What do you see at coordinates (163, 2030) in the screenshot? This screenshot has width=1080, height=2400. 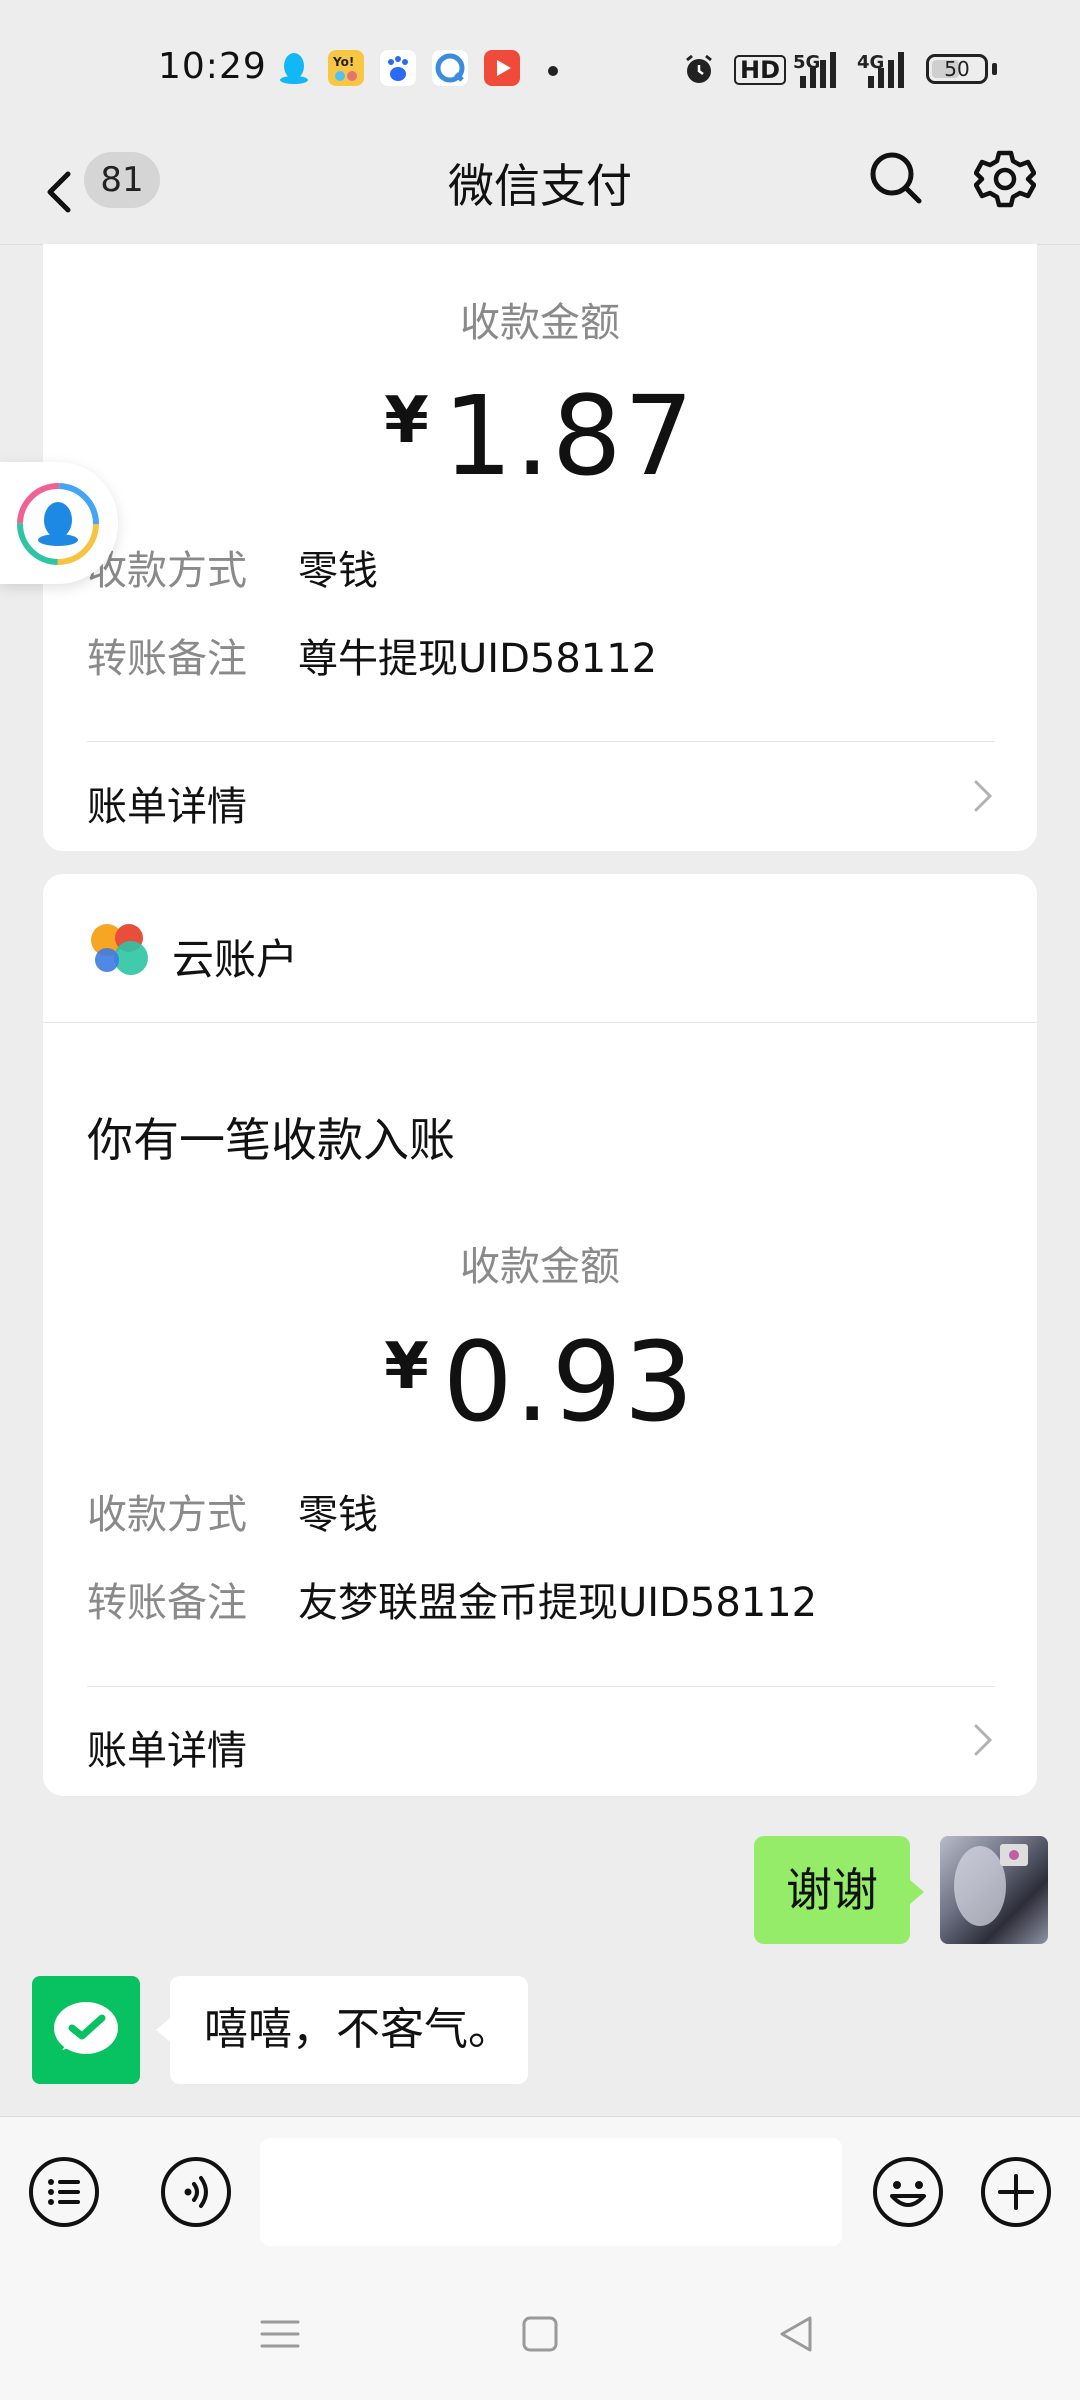 I see `reply-bubble-tail` at bounding box center [163, 2030].